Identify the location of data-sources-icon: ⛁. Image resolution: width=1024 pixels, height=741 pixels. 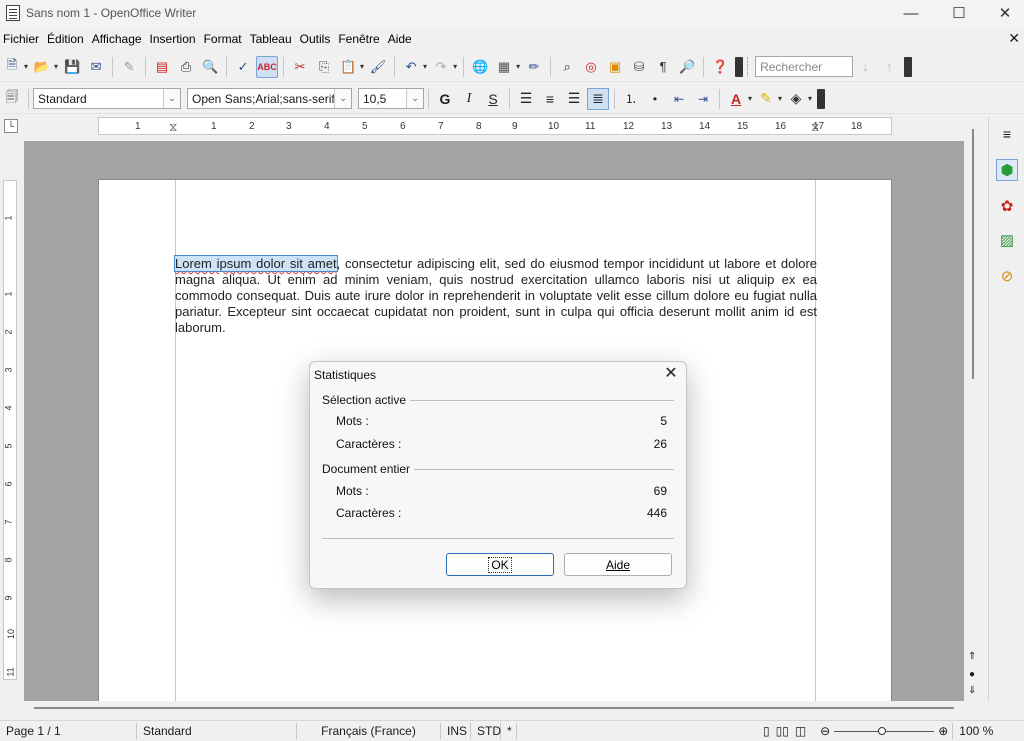
(639, 67).